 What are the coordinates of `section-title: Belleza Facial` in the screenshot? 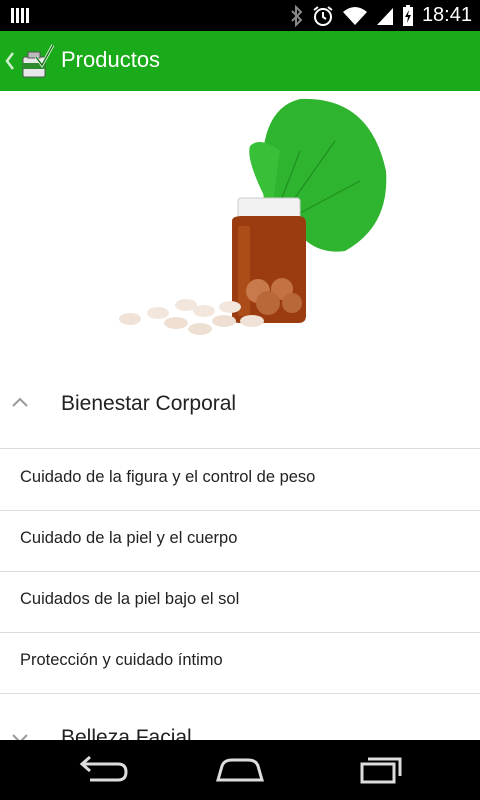 It's located at (126, 733).